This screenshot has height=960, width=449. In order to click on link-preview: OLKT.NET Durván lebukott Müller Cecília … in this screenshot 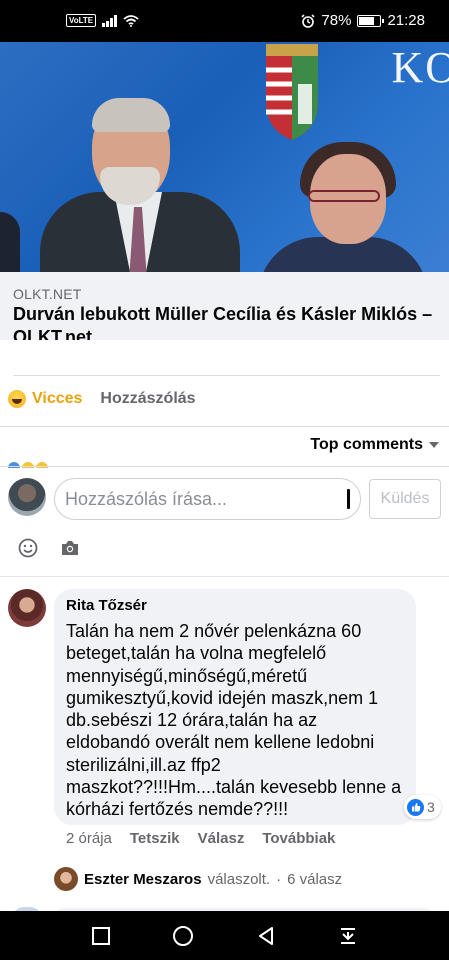, I will do `click(224, 306)`.